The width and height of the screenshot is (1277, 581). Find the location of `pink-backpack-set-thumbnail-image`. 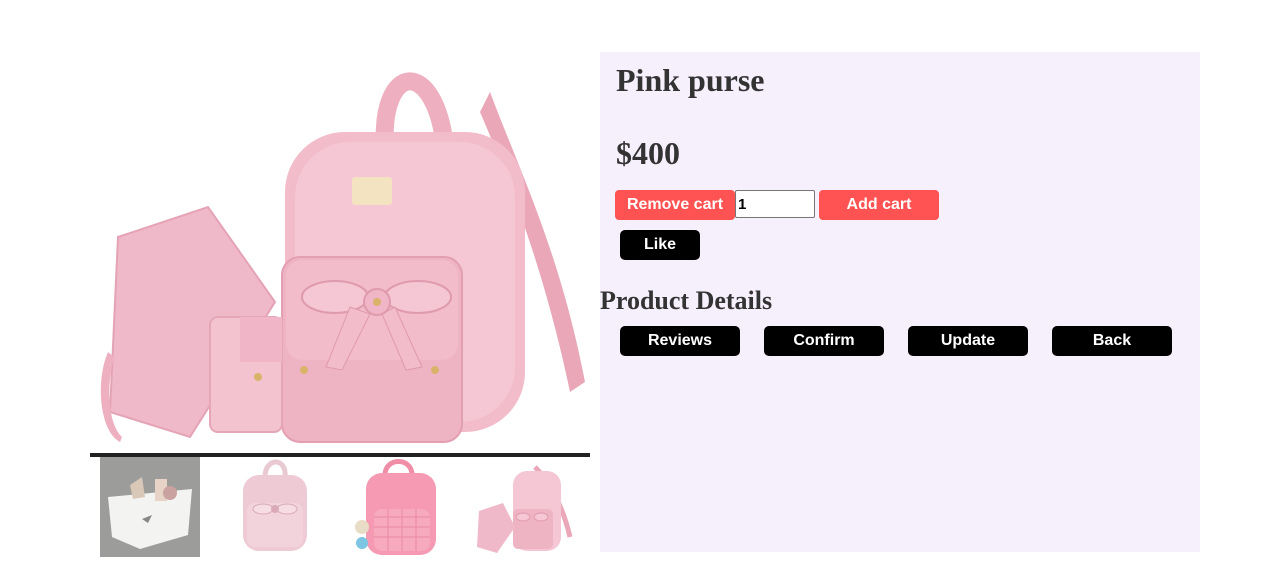

pink-backpack-set-thumbnail-image is located at coordinates (525, 507).